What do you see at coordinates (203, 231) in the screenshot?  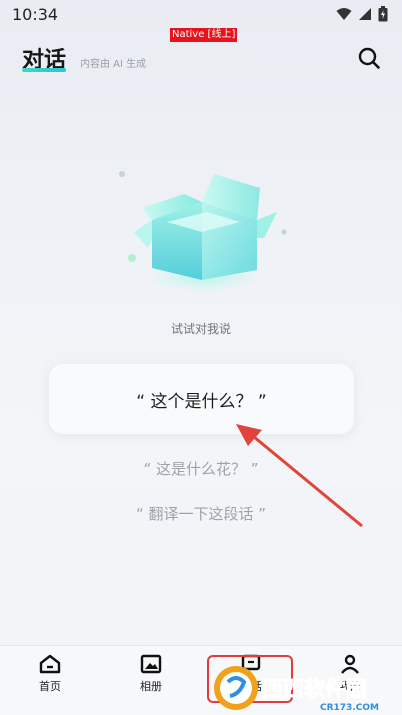 I see `open-box-illustration` at bounding box center [203, 231].